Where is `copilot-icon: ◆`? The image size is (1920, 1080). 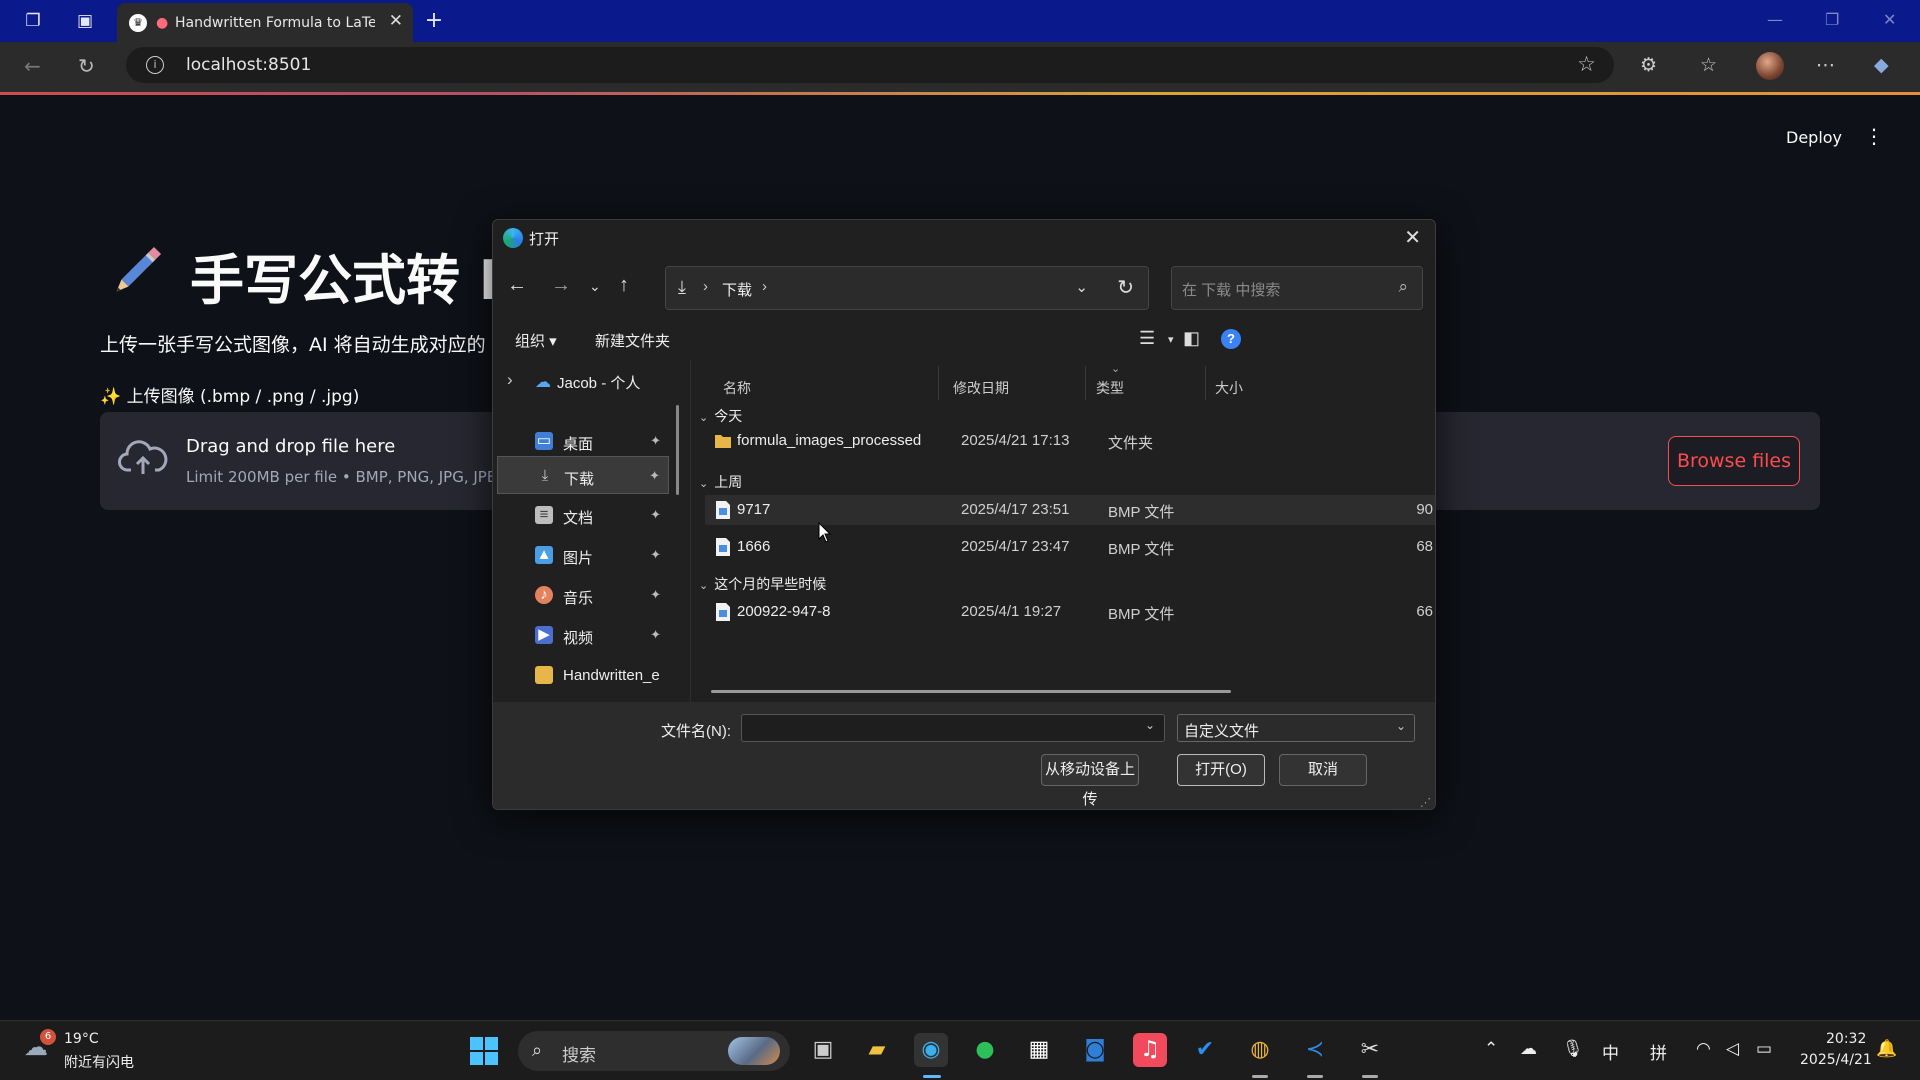 copilot-icon: ◆ is located at coordinates (1881, 65).